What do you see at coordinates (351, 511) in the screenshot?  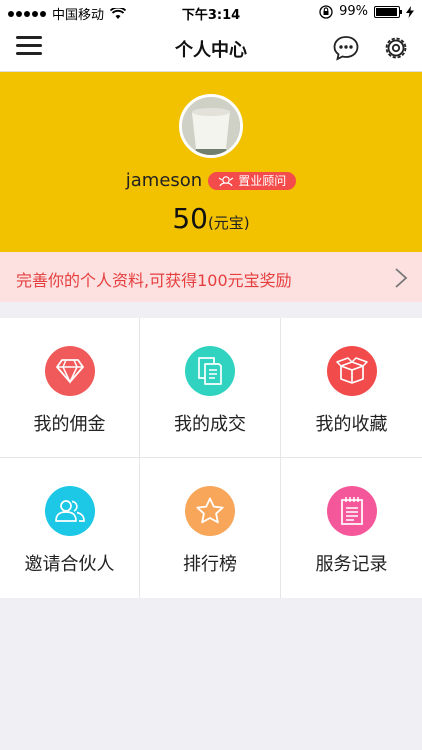 I see `notepad-icon` at bounding box center [351, 511].